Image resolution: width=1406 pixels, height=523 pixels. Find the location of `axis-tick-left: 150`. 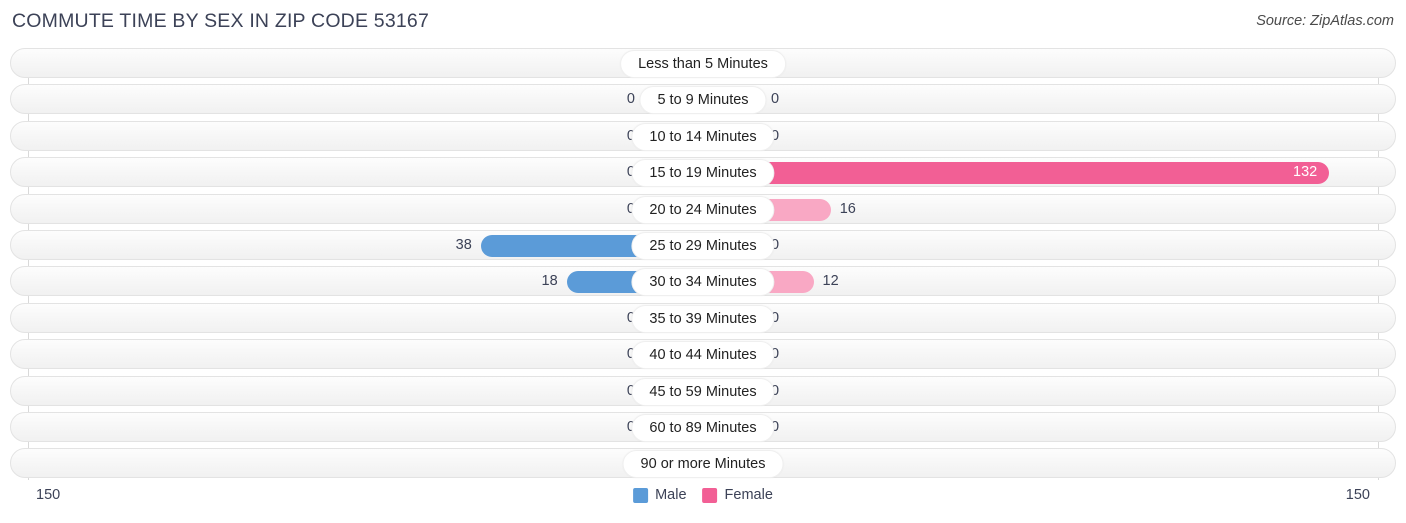

axis-tick-left: 150 is located at coordinates (48, 495).